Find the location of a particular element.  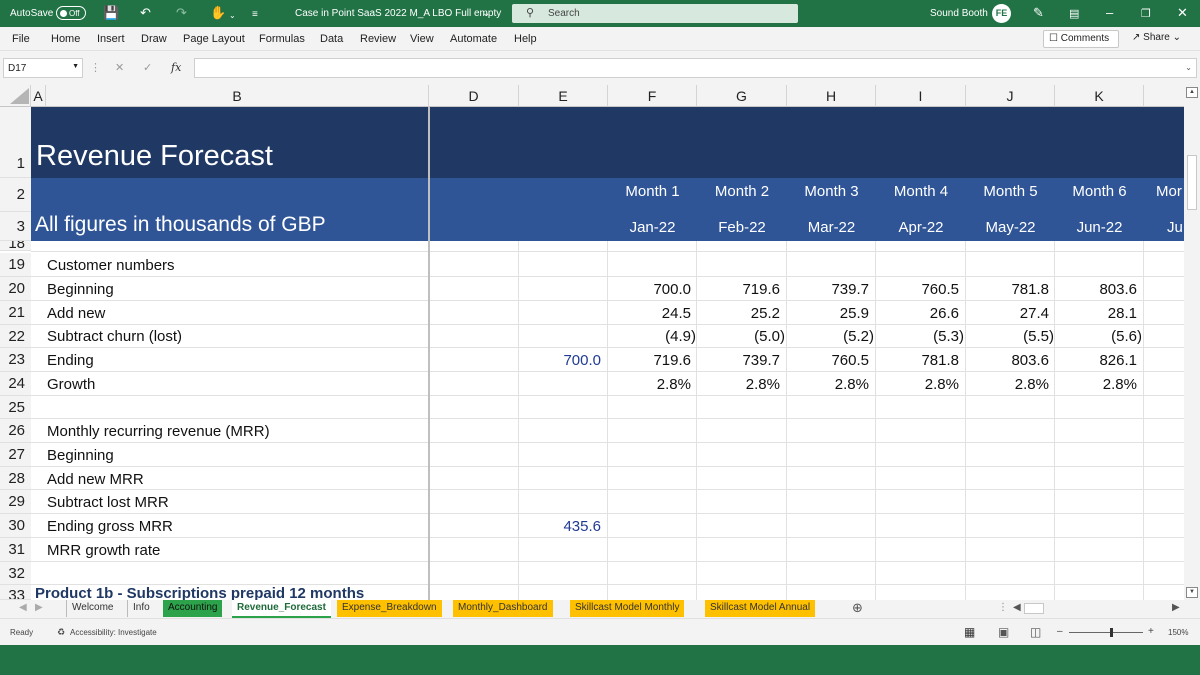

row-header-3: 3 is located at coordinates (15, 226).